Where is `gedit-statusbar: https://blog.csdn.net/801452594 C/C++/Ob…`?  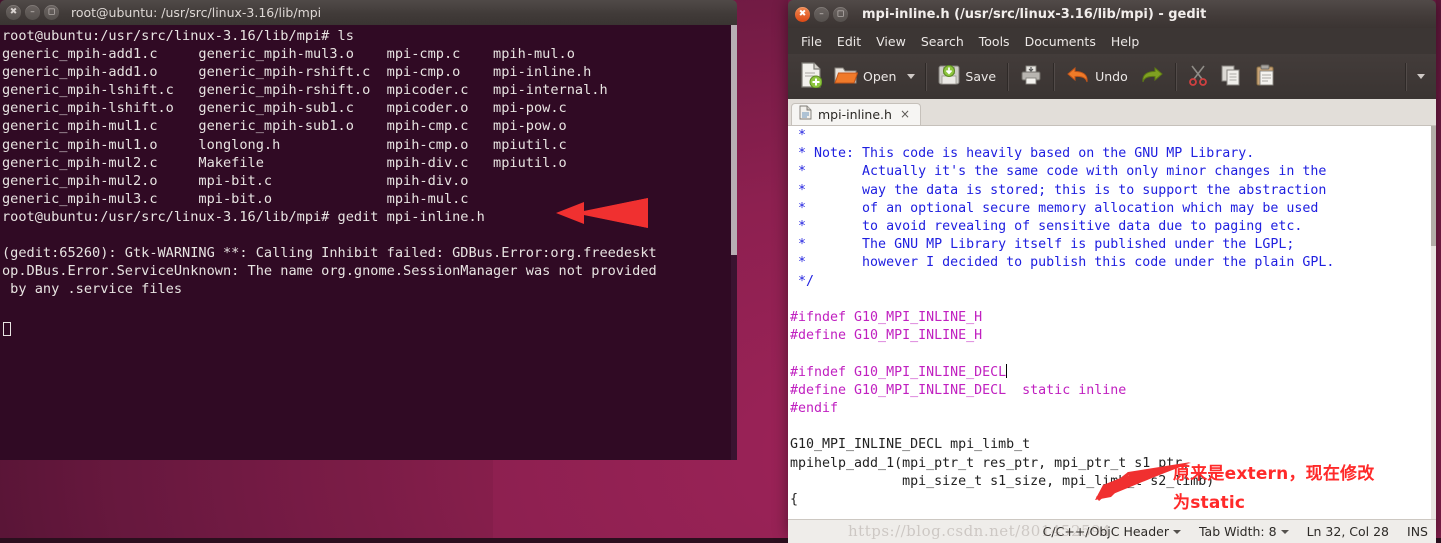 gedit-statusbar: https://blog.csdn.net/801452594 C/C++/Ob… is located at coordinates (1112, 531).